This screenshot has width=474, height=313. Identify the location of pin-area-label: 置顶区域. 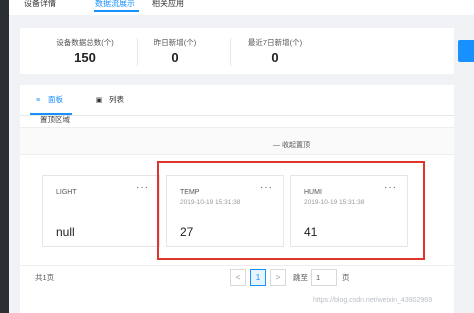
(55, 119).